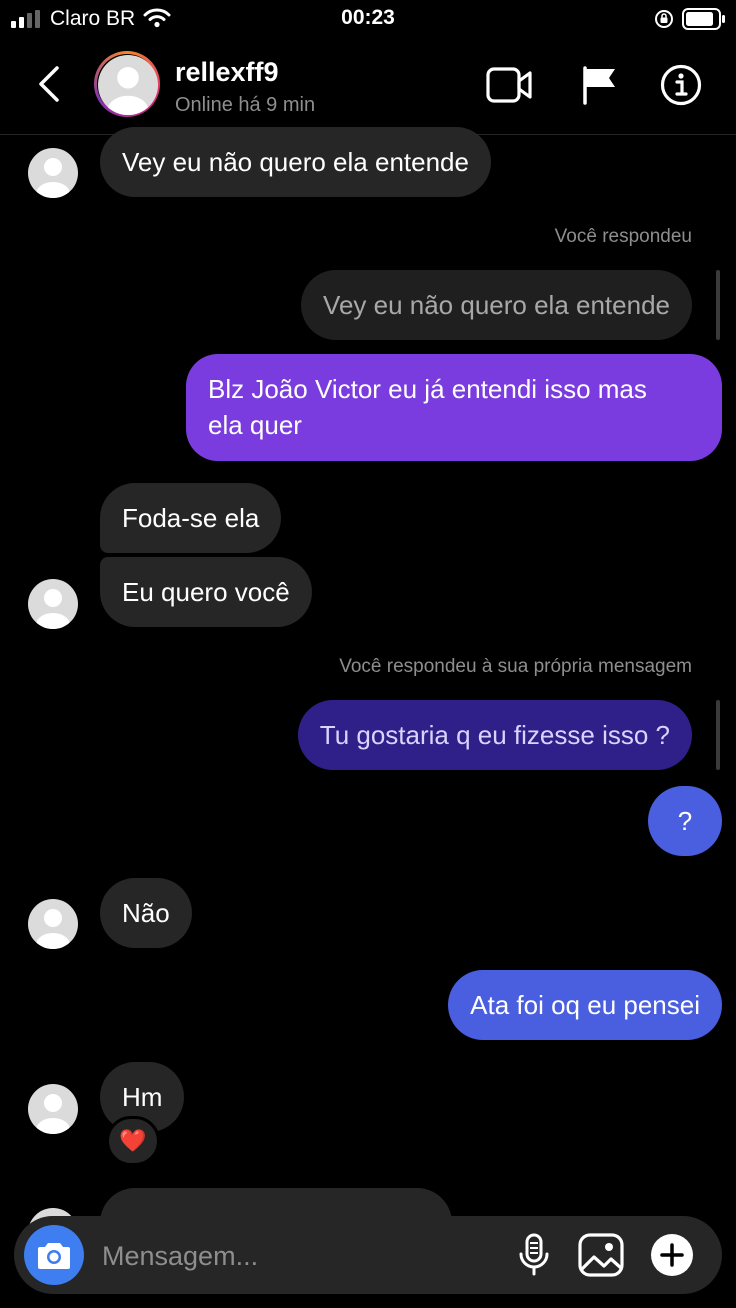 The width and height of the screenshot is (736, 1308). Describe the element at coordinates (146, 913) in the screenshot. I see `message-bubble: Não` at that location.